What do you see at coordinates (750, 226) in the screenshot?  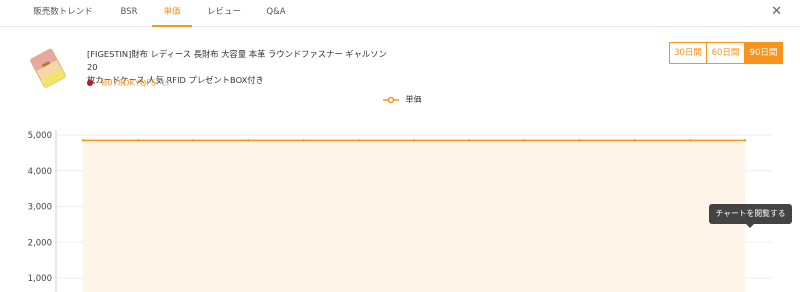 I see `tooltip-arrow` at bounding box center [750, 226].